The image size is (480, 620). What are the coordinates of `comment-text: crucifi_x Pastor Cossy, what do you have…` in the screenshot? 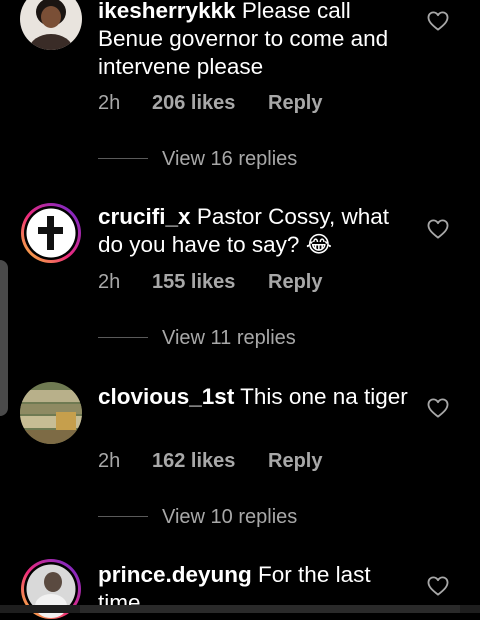 It's located at (258, 231).